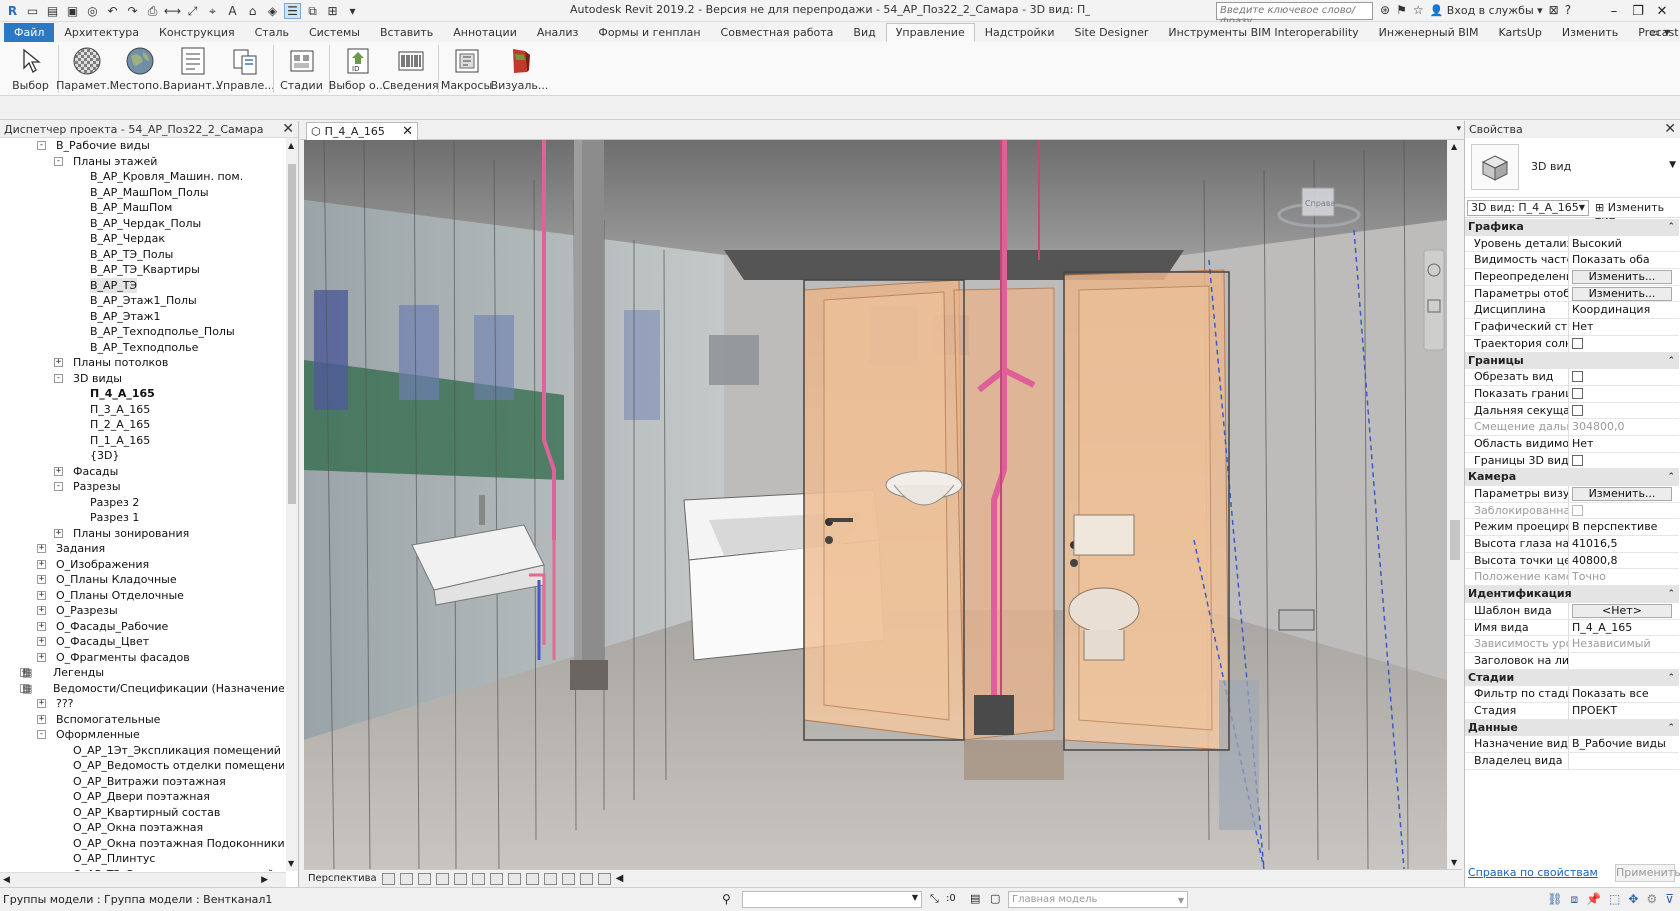  Describe the element at coordinates (142, 658) in the screenshot. I see `tree-item: + О_Фрагменты фасадов` at that location.